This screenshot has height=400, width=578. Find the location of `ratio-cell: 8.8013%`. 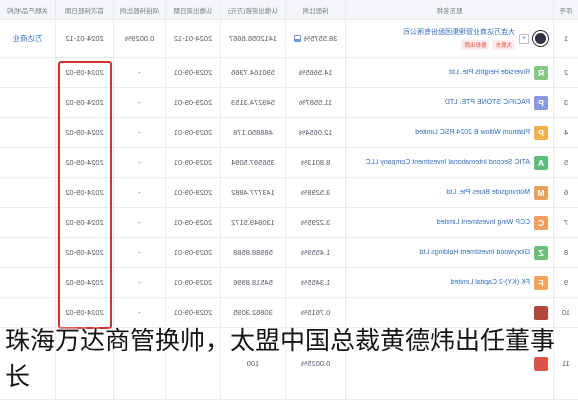

ratio-cell: 8.8013% is located at coordinates (315, 162).